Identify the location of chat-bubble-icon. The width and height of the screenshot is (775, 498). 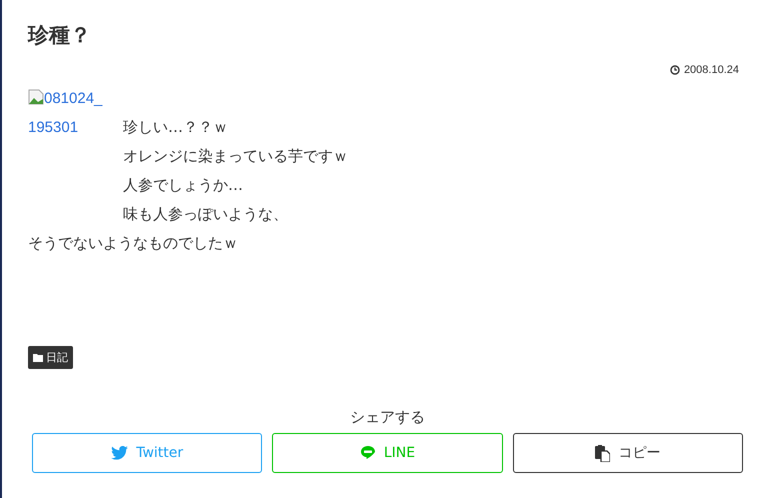
(368, 453).